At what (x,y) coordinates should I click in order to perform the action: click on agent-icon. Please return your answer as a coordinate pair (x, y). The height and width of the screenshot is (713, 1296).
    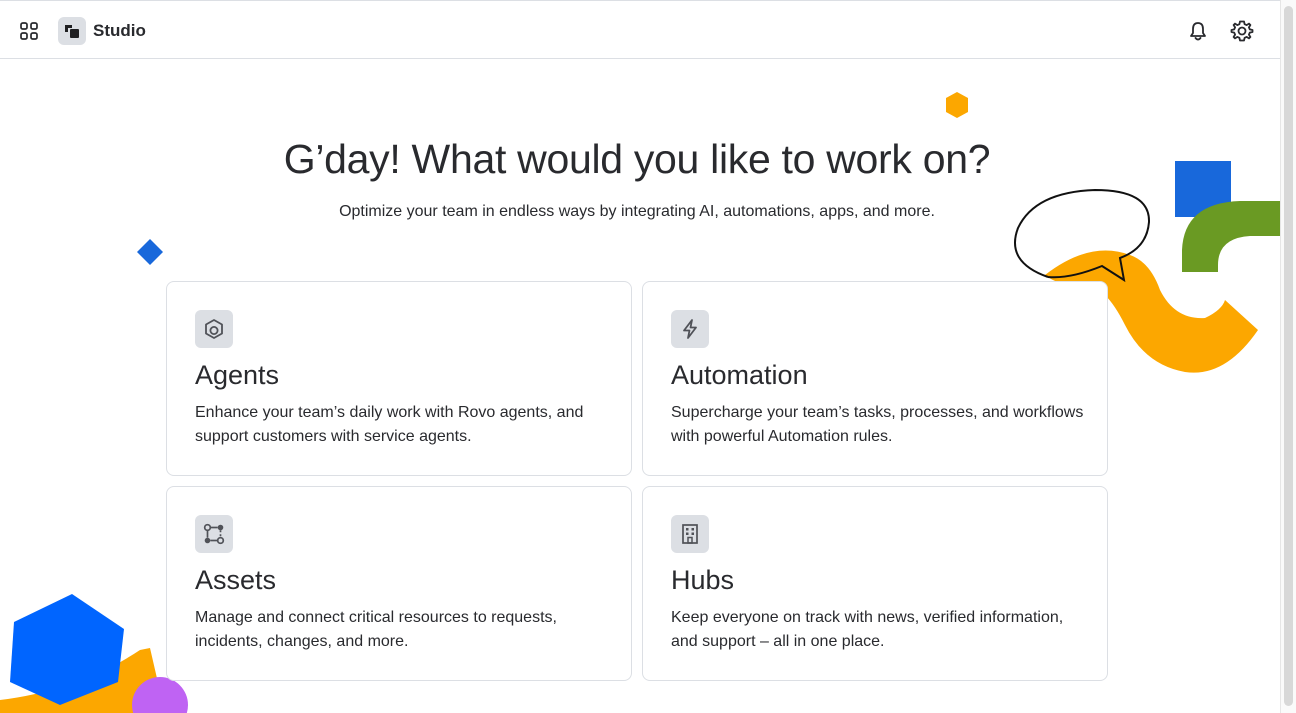
    Looking at the image, I should click on (214, 329).